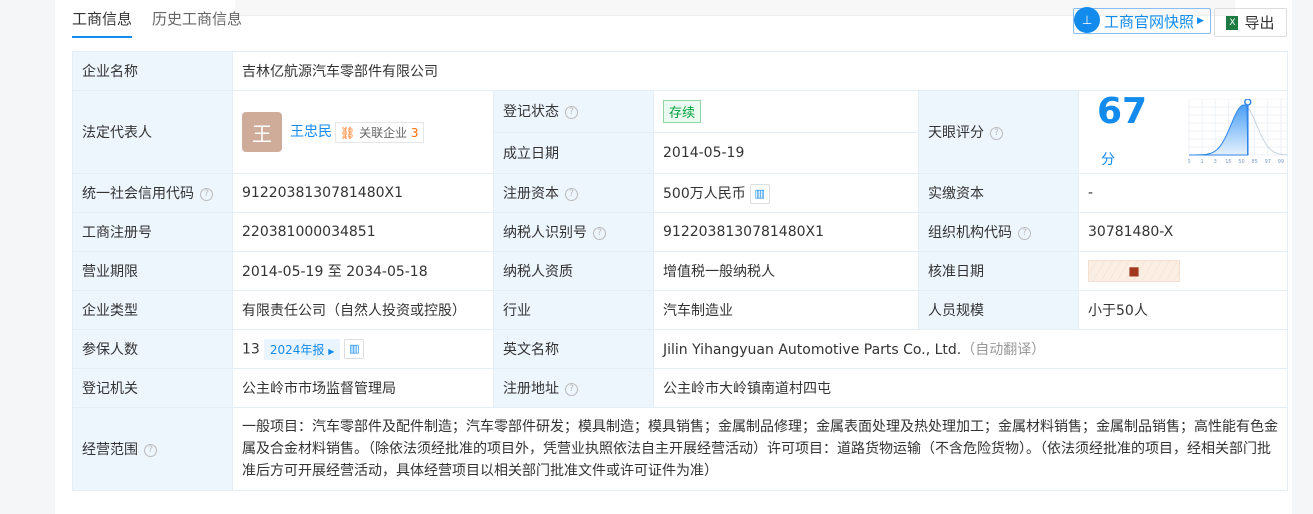 The height and width of the screenshot is (514, 1313). I want to click on taxpayer-qualification: 增值税一般纳税人, so click(786, 271).